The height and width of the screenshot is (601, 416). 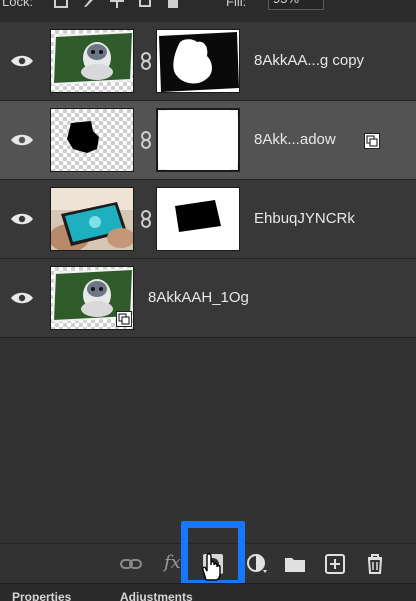 I want to click on tab-adjustments: Adjustments, so click(x=156, y=595).